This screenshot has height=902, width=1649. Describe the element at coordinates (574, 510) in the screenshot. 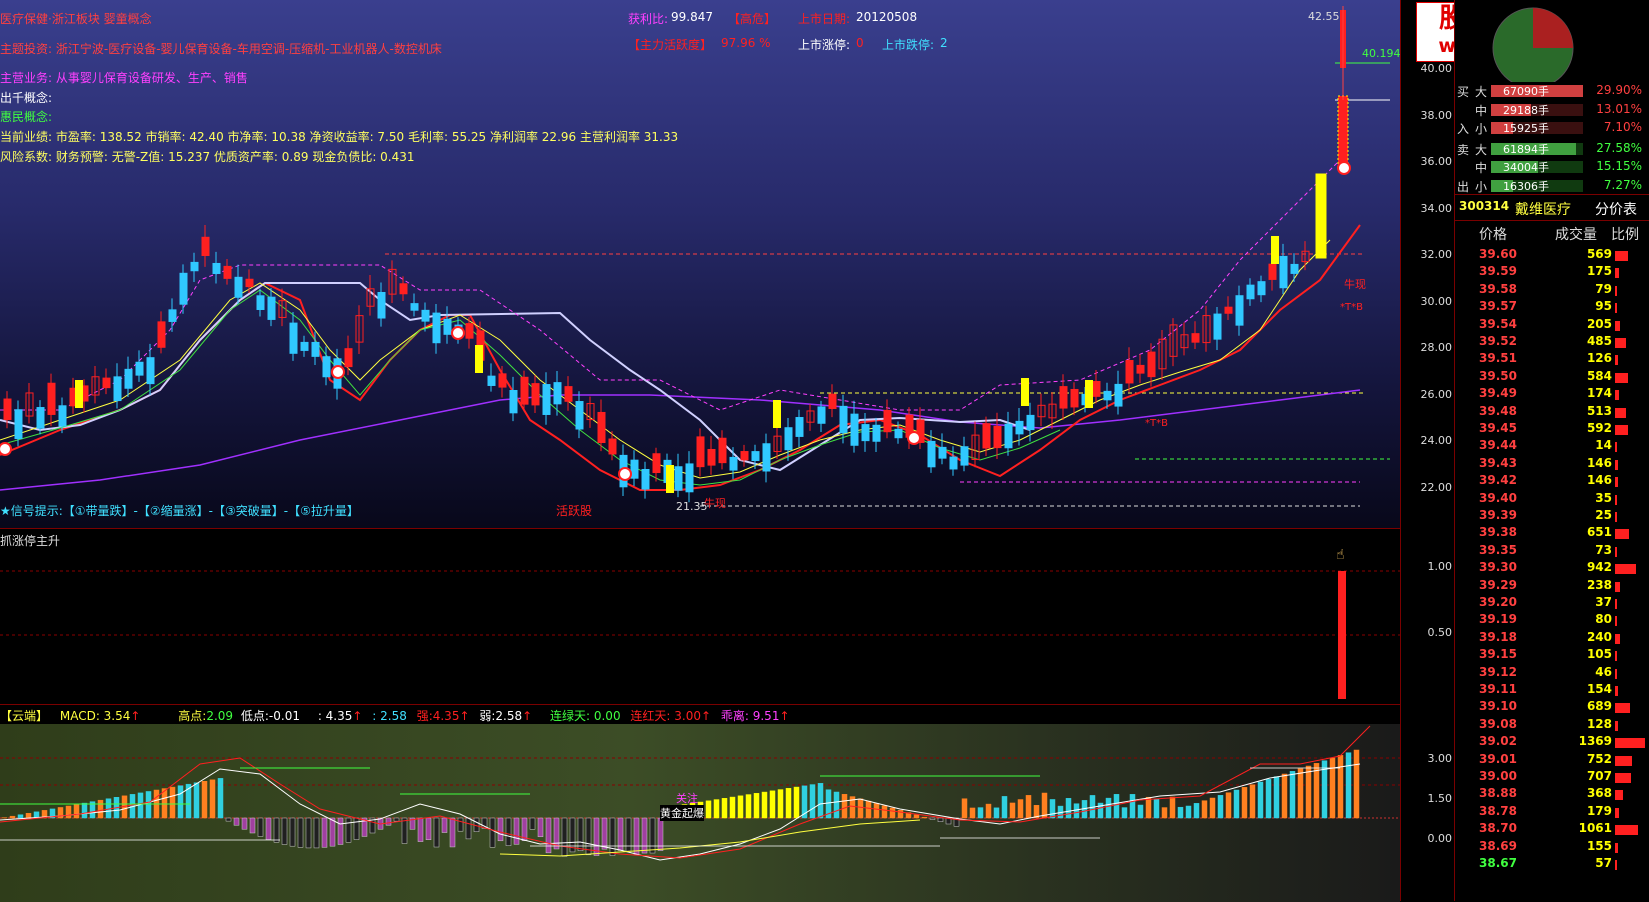

I see `active-stock-tag: 活跃股` at that location.